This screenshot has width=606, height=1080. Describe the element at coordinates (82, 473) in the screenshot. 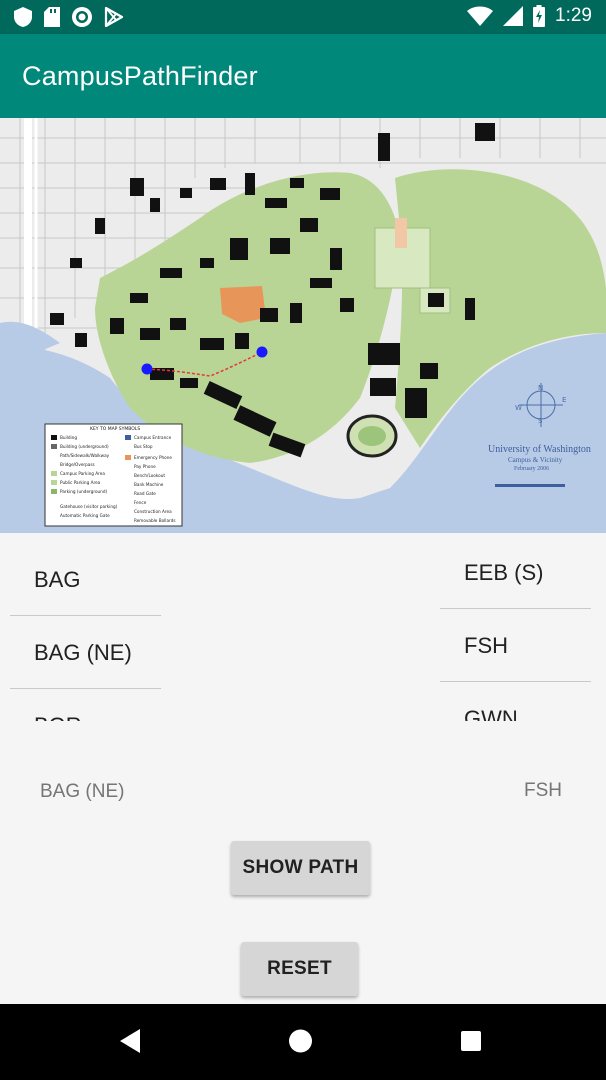

I see `legend-item: Campus Parking Area` at that location.